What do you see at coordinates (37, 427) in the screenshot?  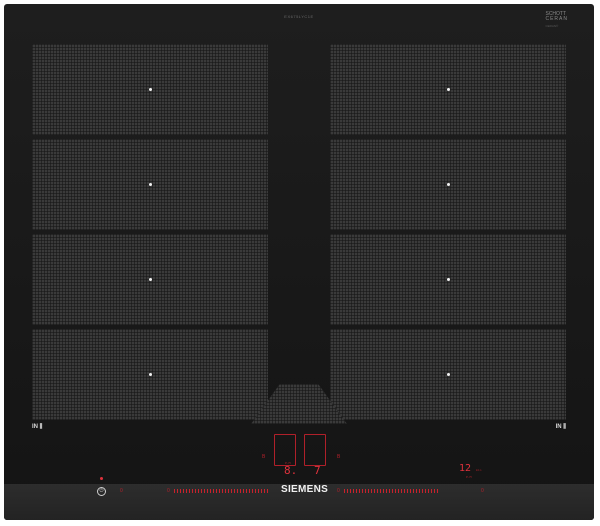 I see `left-flex-indicator: IN ⫼` at bounding box center [37, 427].